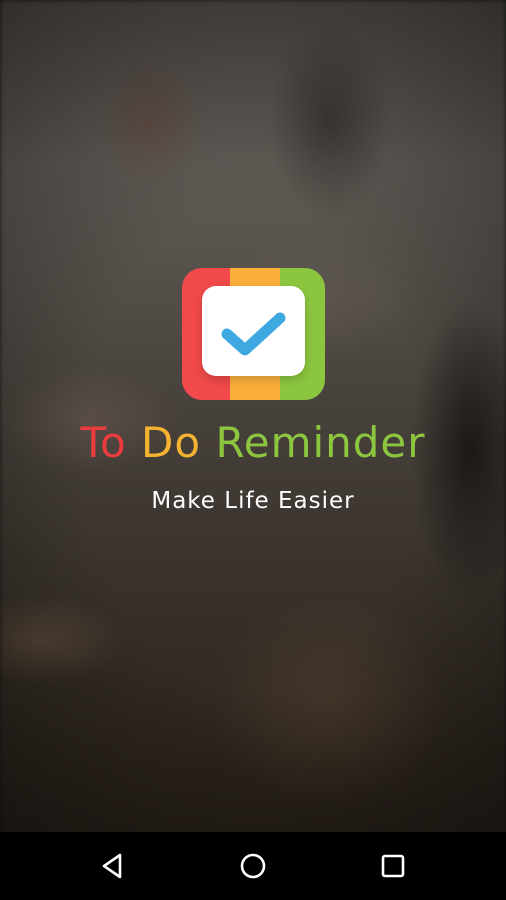 Image resolution: width=506 pixels, height=900 pixels. I want to click on back-button, so click(113, 866).